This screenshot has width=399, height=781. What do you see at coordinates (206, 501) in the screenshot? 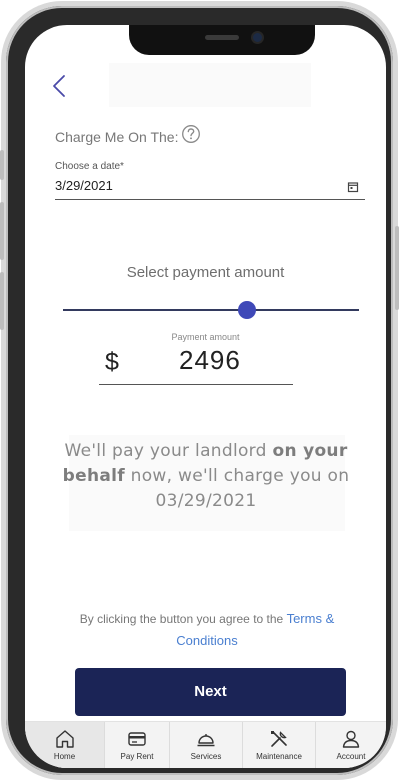
I see `message-date: 03/29/2021` at bounding box center [206, 501].